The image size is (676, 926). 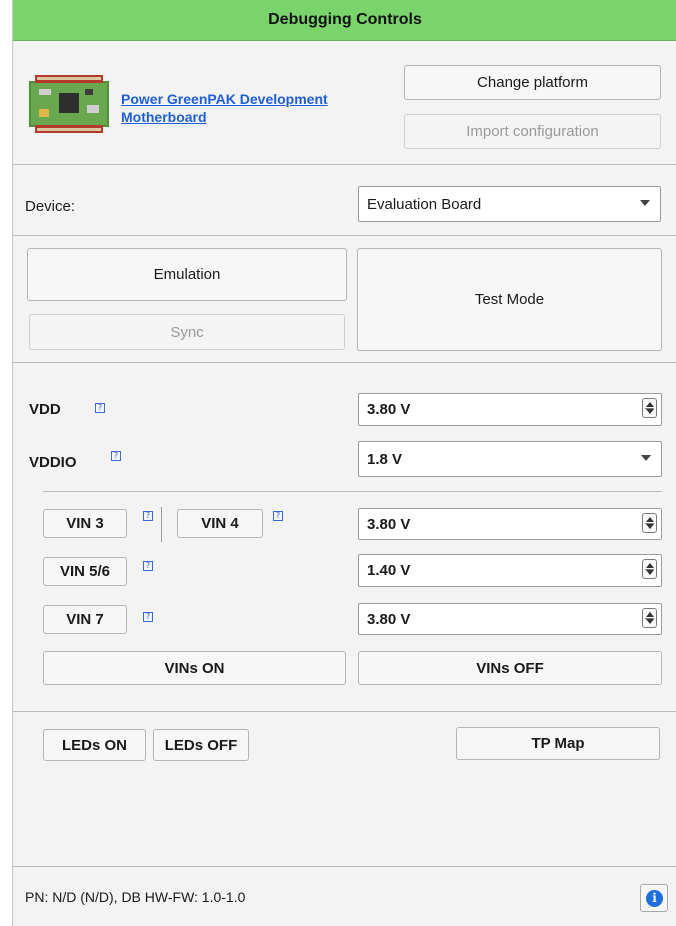 I want to click on info-button: i, so click(x=654, y=898).